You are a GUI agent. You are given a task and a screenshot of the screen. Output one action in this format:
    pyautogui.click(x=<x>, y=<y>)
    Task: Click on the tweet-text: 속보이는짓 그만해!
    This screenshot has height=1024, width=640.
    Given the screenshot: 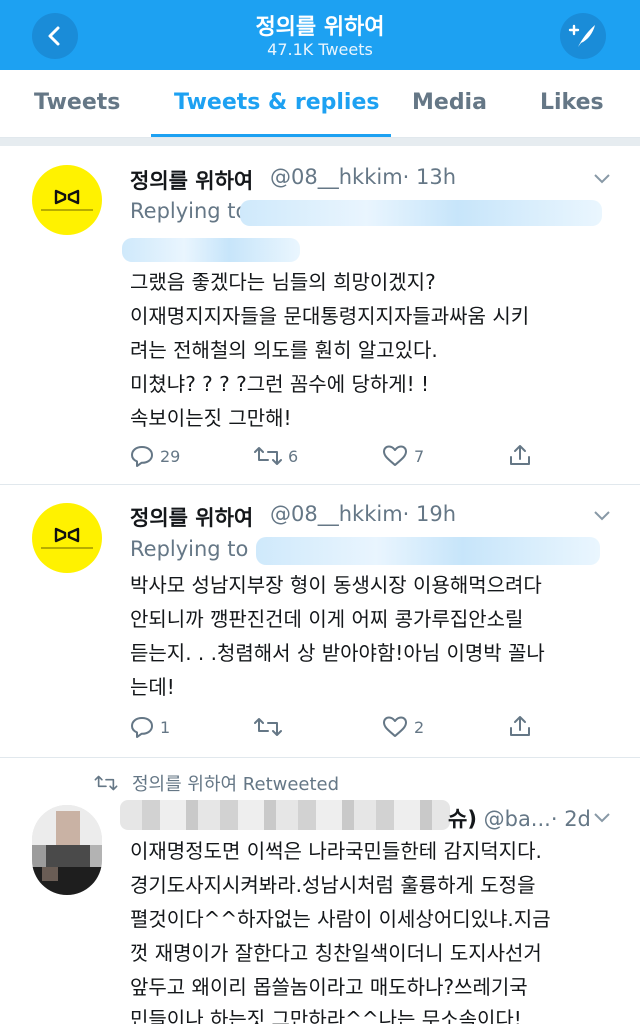 What is the action you would take?
    pyautogui.click(x=211, y=418)
    